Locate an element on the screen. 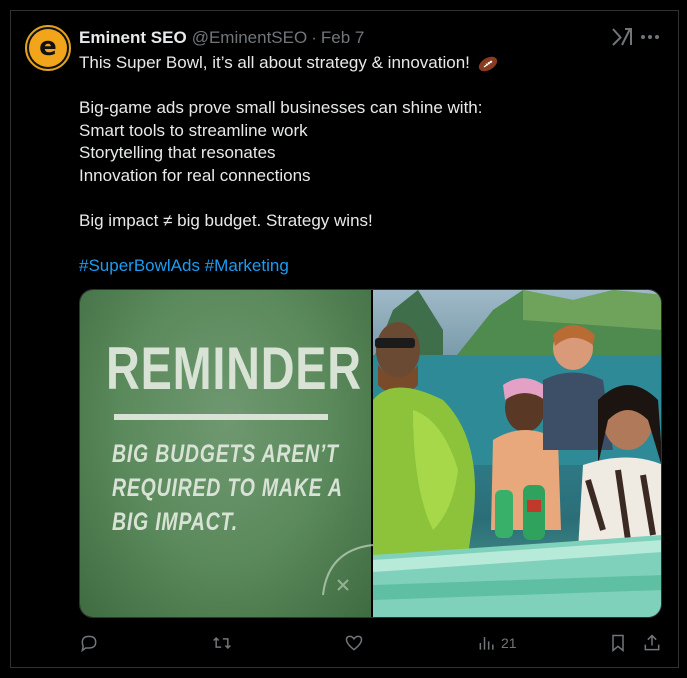  retweet-button is located at coordinates (222, 643).